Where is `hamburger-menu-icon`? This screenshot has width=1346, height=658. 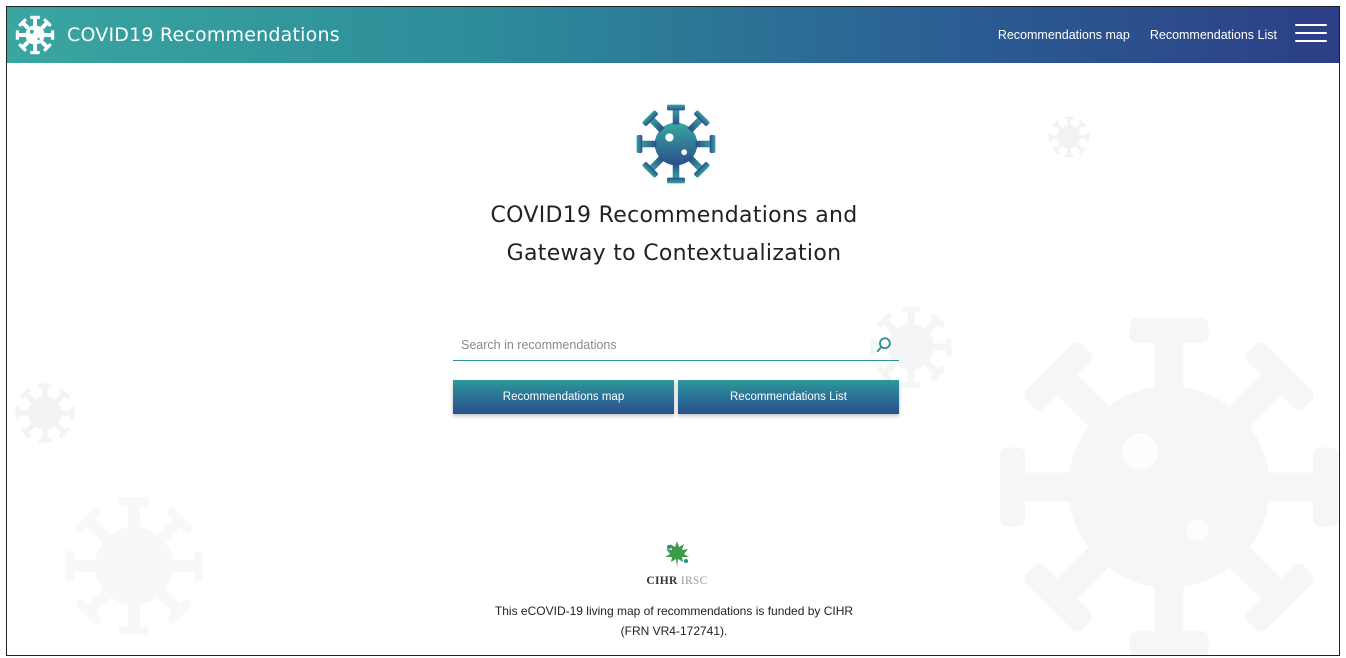
hamburger-menu-icon is located at coordinates (1311, 35).